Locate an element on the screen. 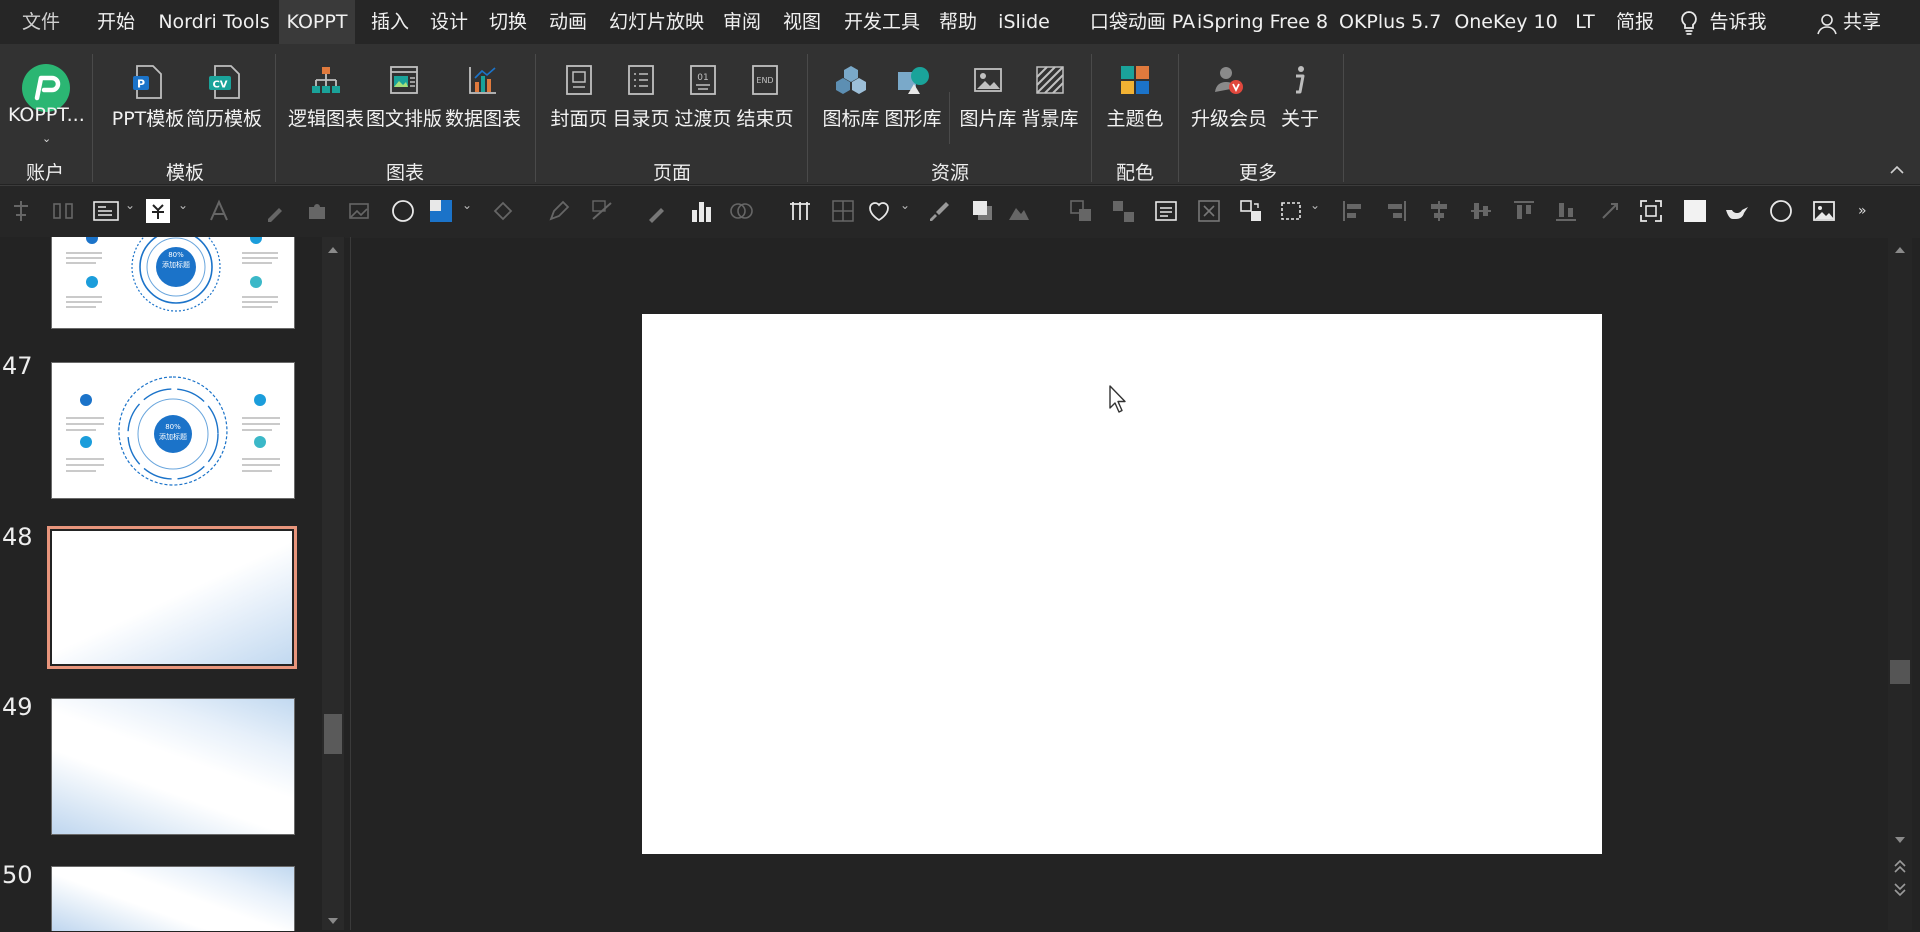 This screenshot has height=932, width=1920. slide-thumbnail-47: 80% 添加标题 is located at coordinates (173, 430).